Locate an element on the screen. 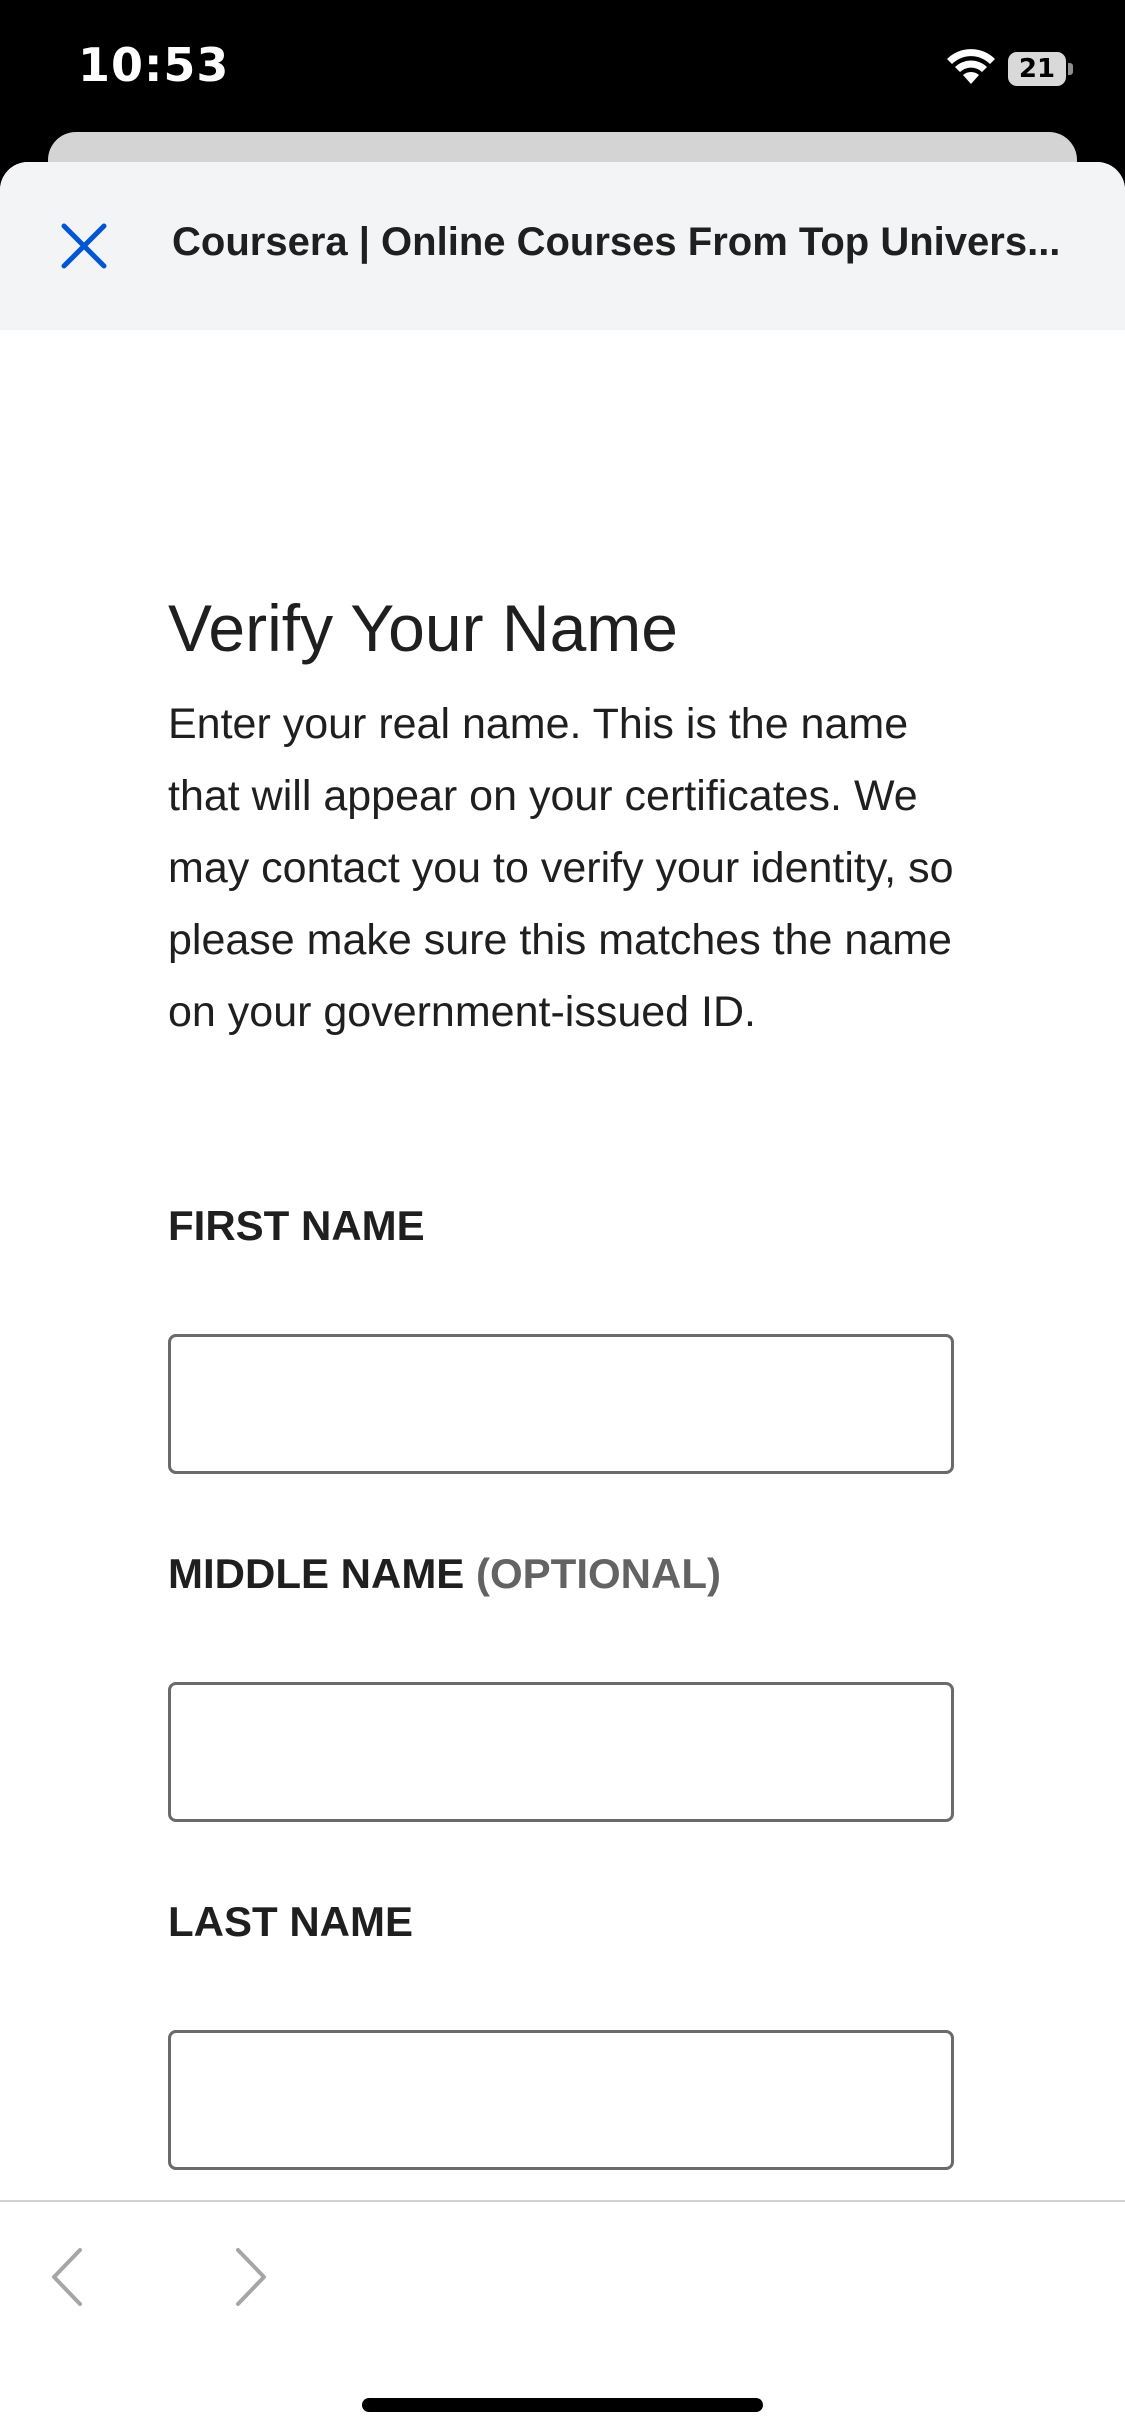 The image size is (1125, 2436). optional-tag: (OPTIONAL) is located at coordinates (598, 1573).